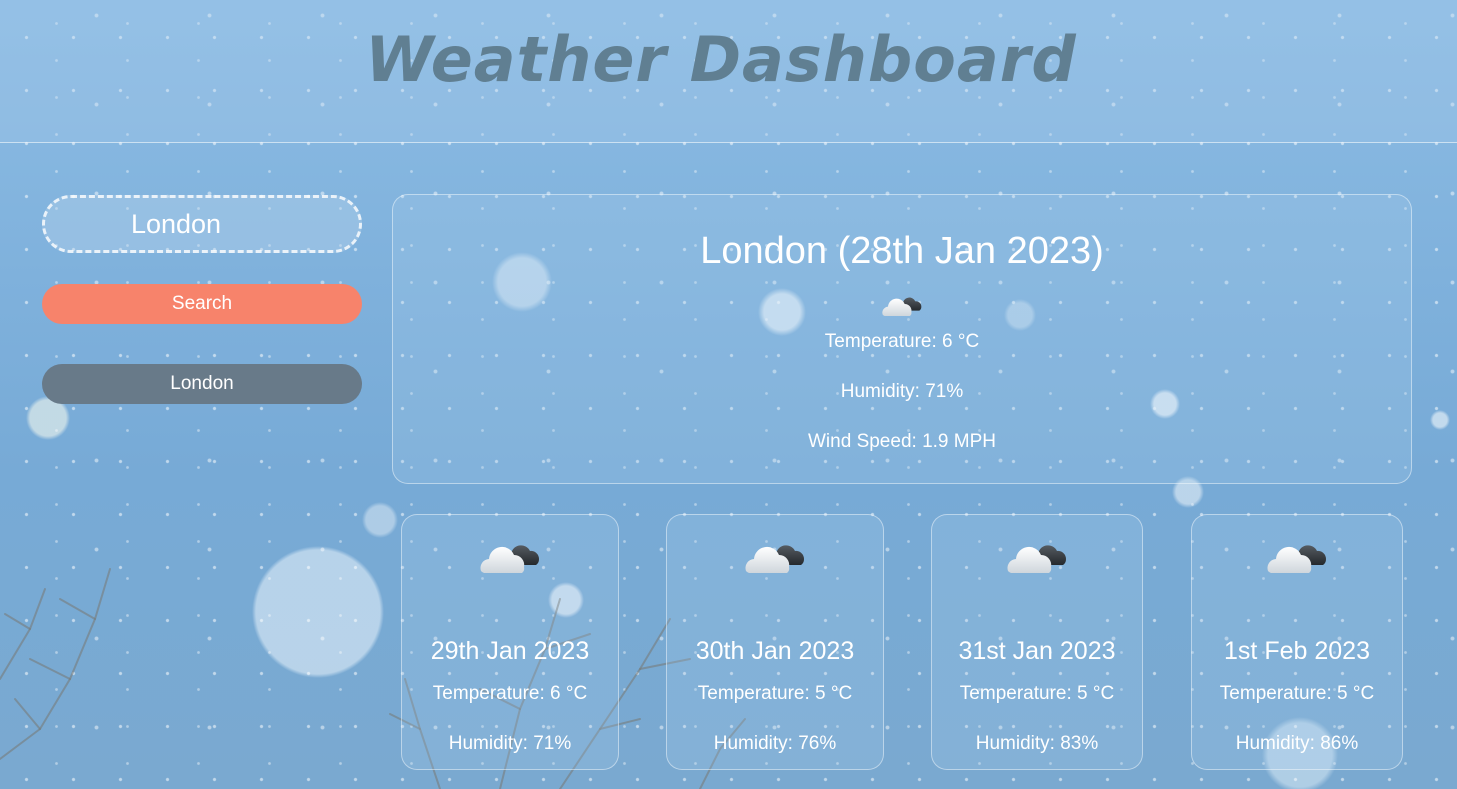 Image resolution: width=1457 pixels, height=789 pixels. Describe the element at coordinates (902, 391) in the screenshot. I see `current-humidity: Humidity: 71%` at that location.